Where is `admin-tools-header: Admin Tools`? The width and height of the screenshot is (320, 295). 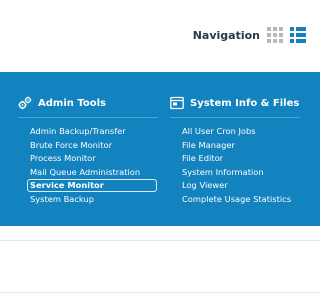 admin-tools-header: Admin Tools is located at coordinates (62, 103).